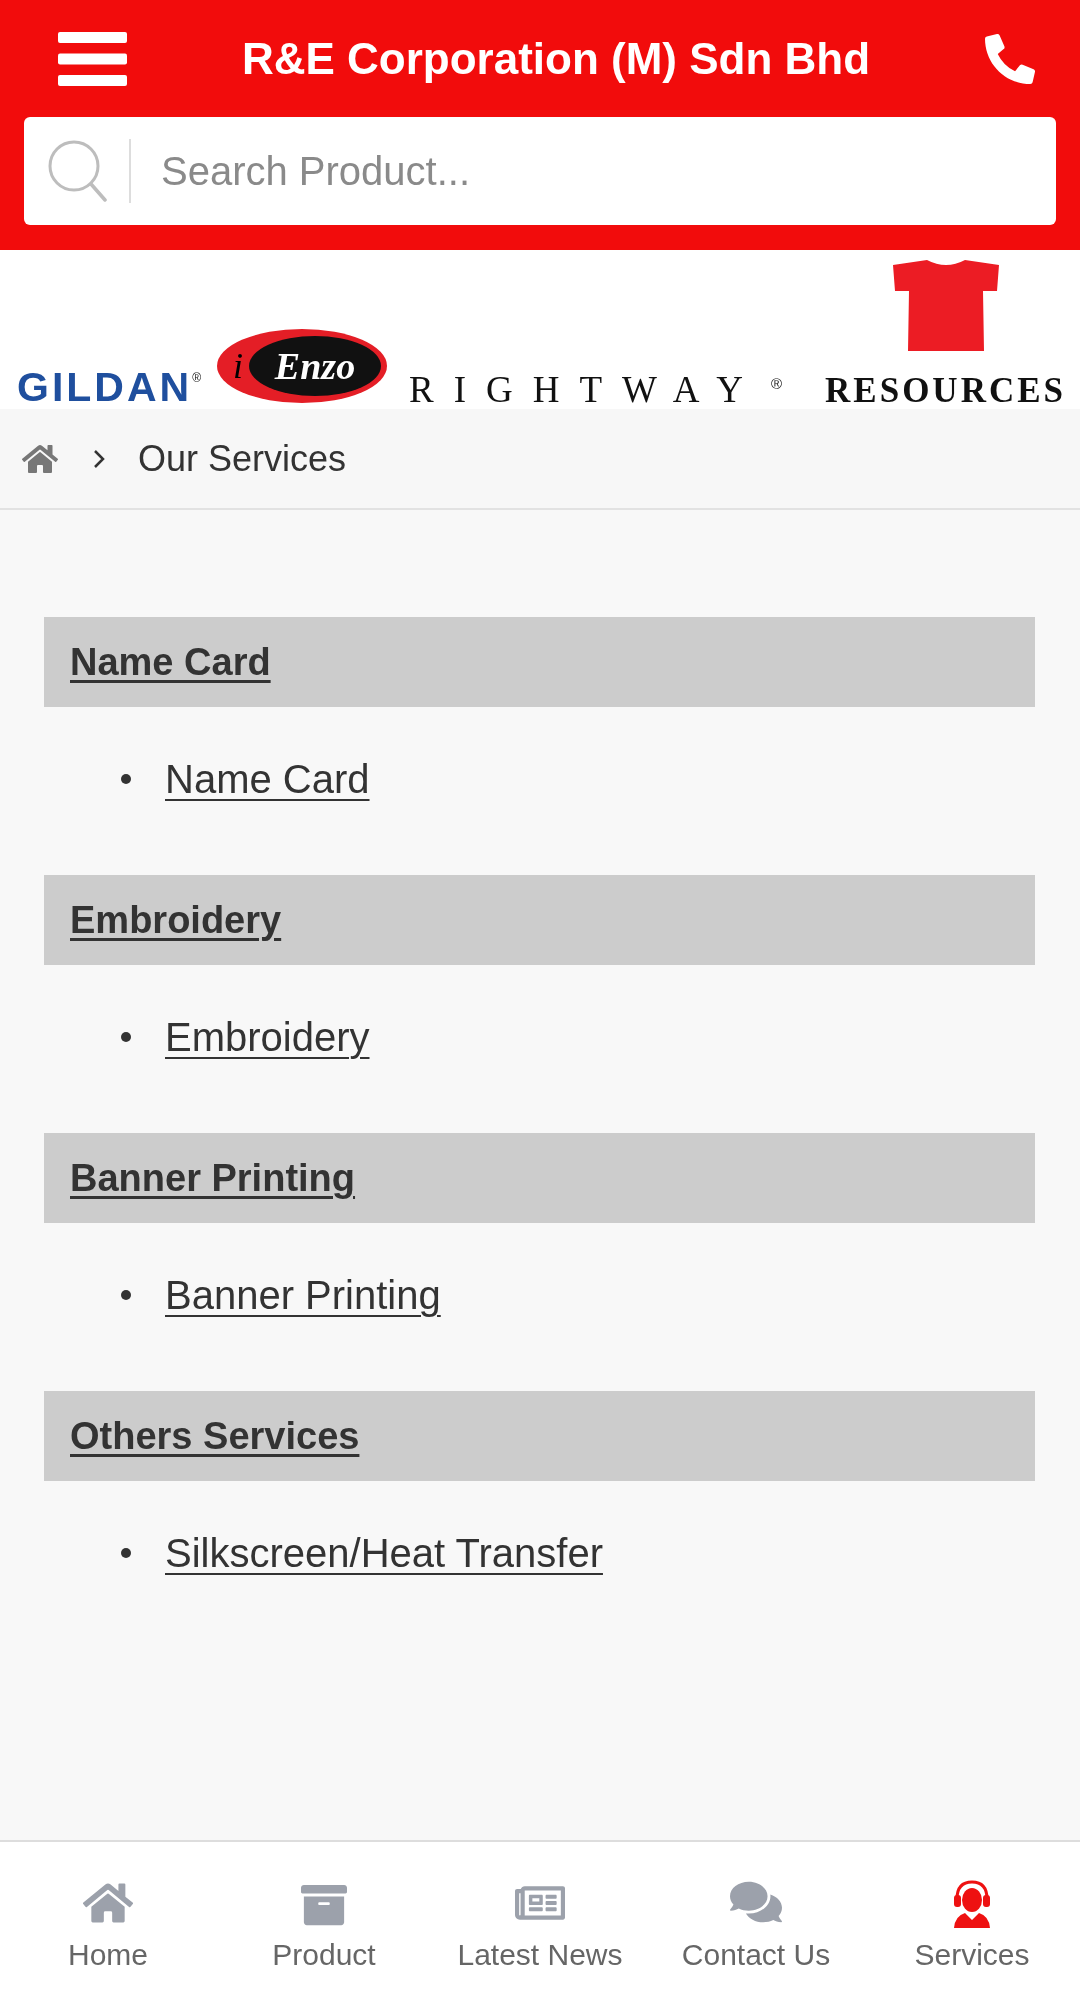  Describe the element at coordinates (238, 366) in the screenshot. I see `logo-letter: i` at that location.